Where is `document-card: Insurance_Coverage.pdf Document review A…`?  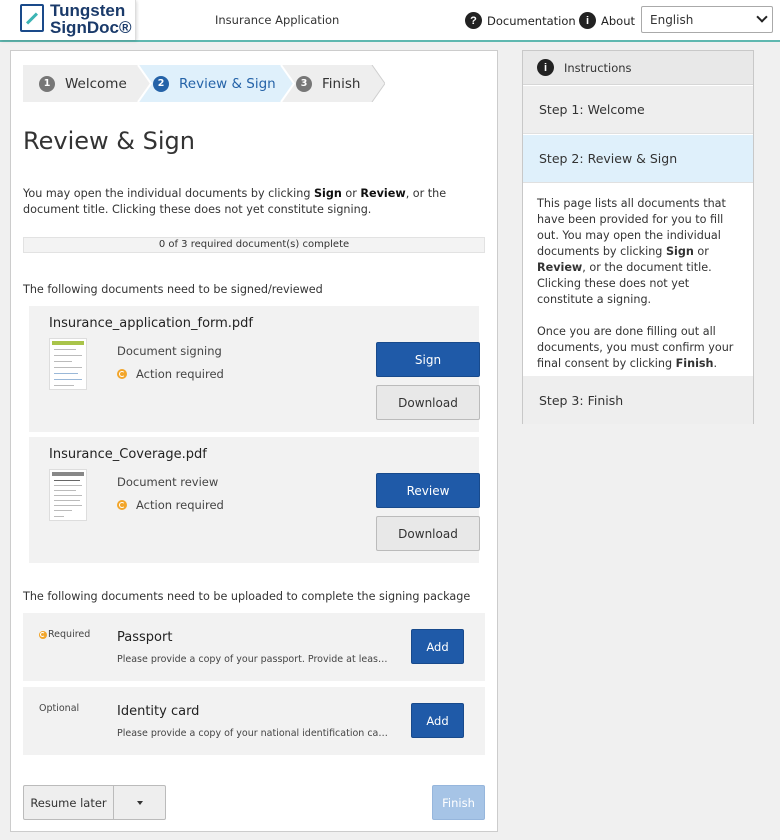
document-card: Insurance_Coverage.pdf Document review A… is located at coordinates (254, 500).